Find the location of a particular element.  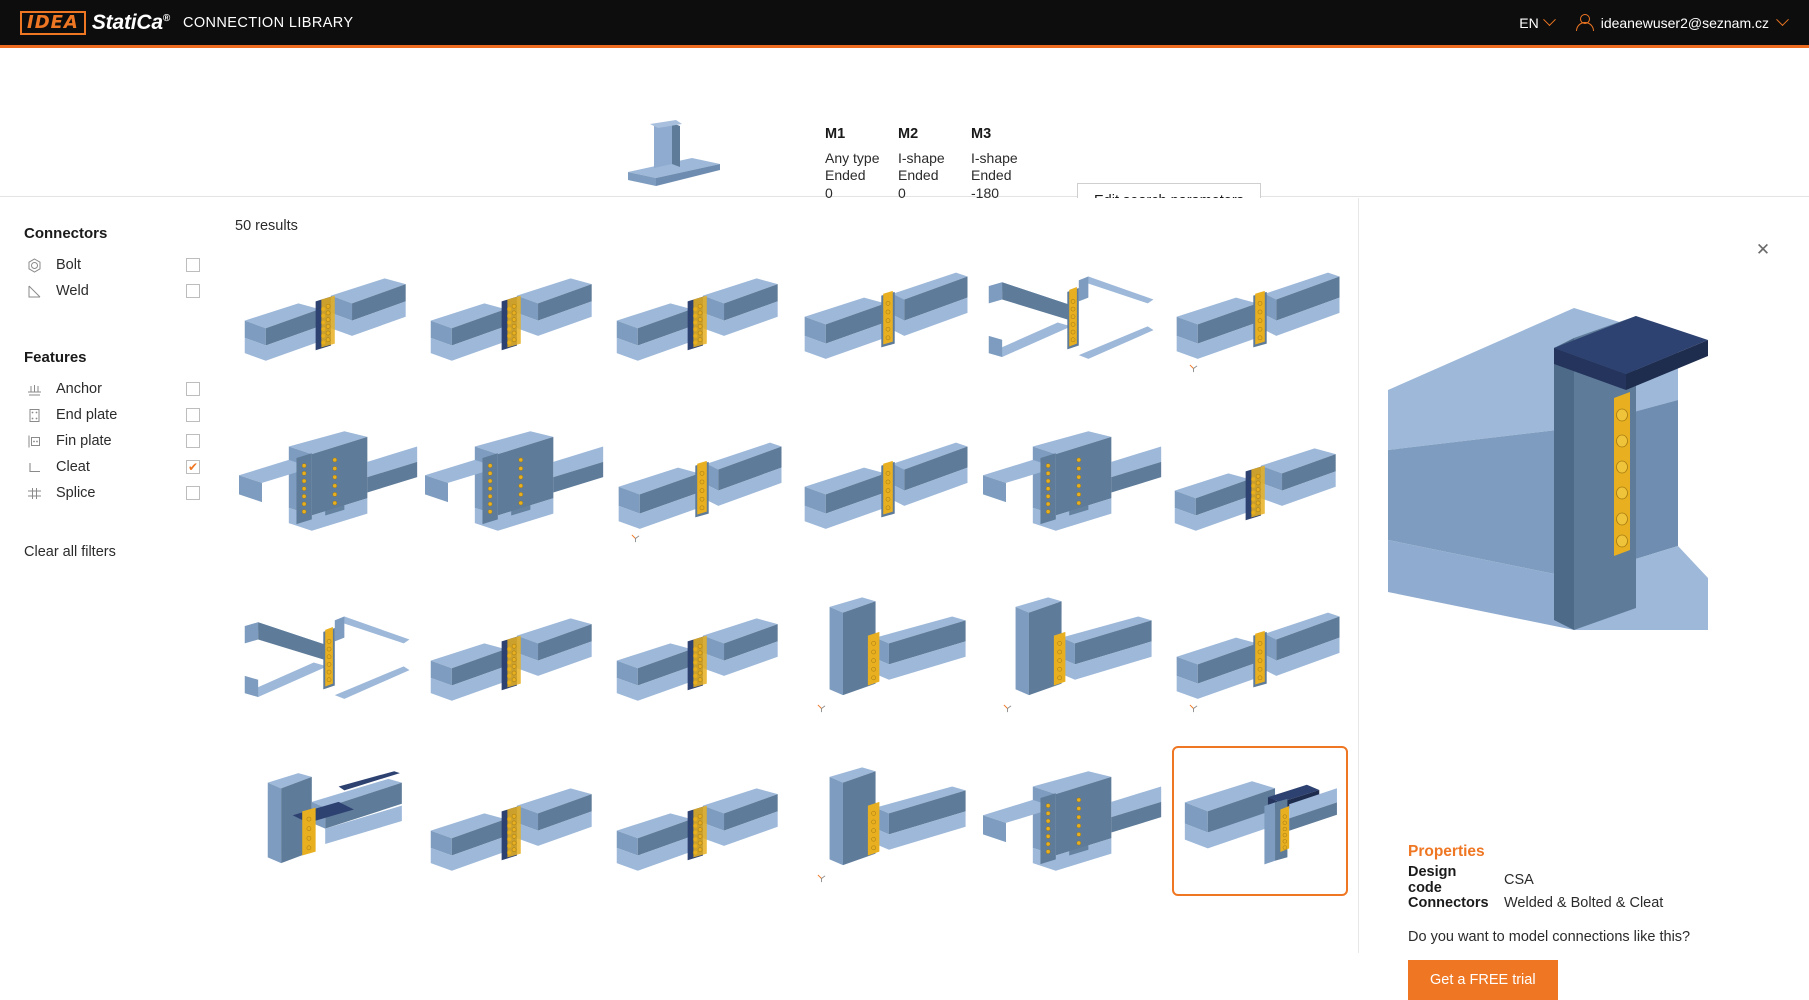

filter-group-heading-connectors: Connectors is located at coordinates (66, 233).